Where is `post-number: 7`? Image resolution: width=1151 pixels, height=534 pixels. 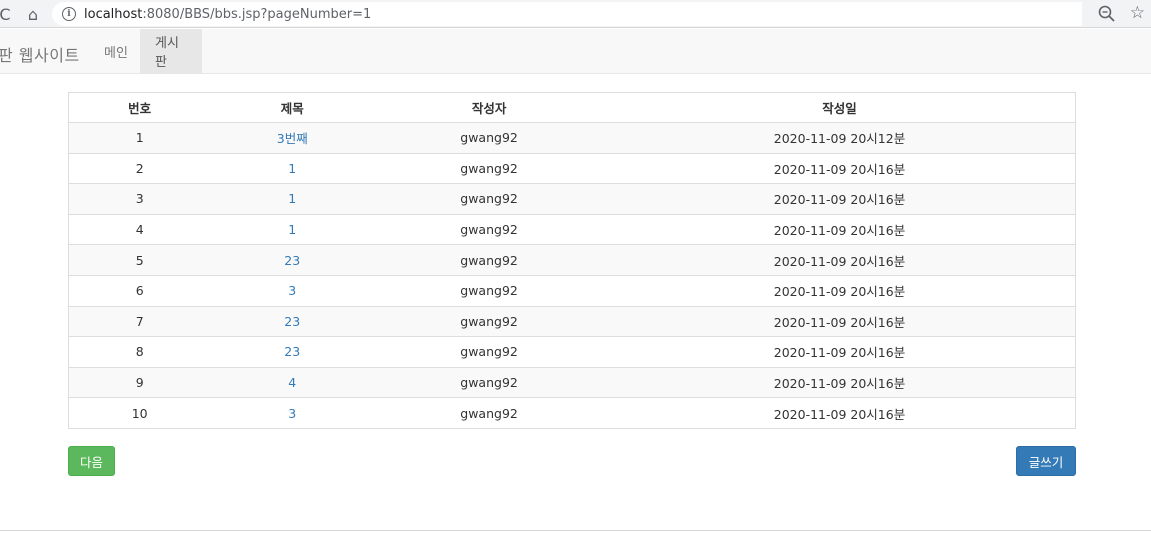
post-number: 7 is located at coordinates (139, 321).